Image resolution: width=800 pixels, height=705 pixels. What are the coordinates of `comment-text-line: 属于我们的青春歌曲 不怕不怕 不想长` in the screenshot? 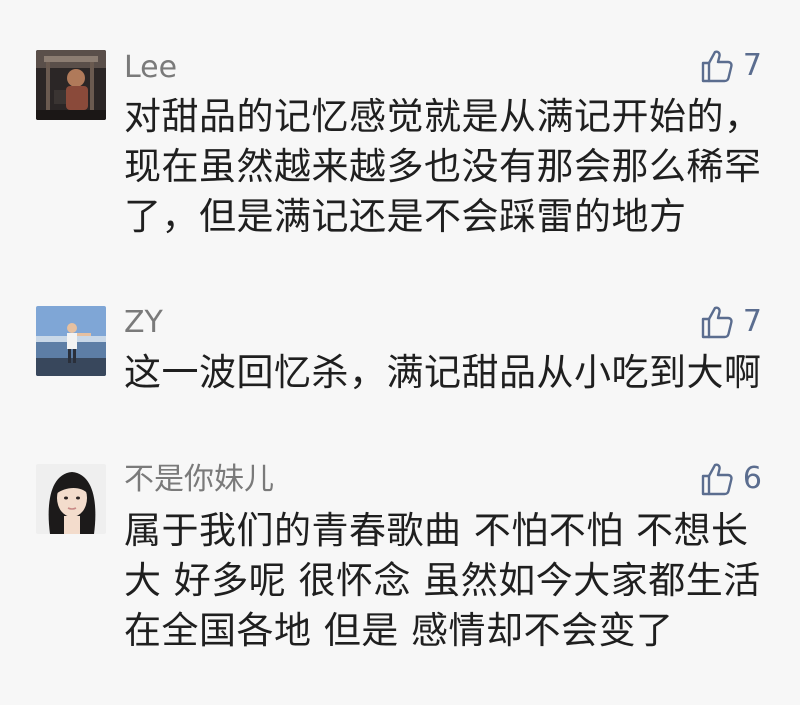 It's located at (436, 530).